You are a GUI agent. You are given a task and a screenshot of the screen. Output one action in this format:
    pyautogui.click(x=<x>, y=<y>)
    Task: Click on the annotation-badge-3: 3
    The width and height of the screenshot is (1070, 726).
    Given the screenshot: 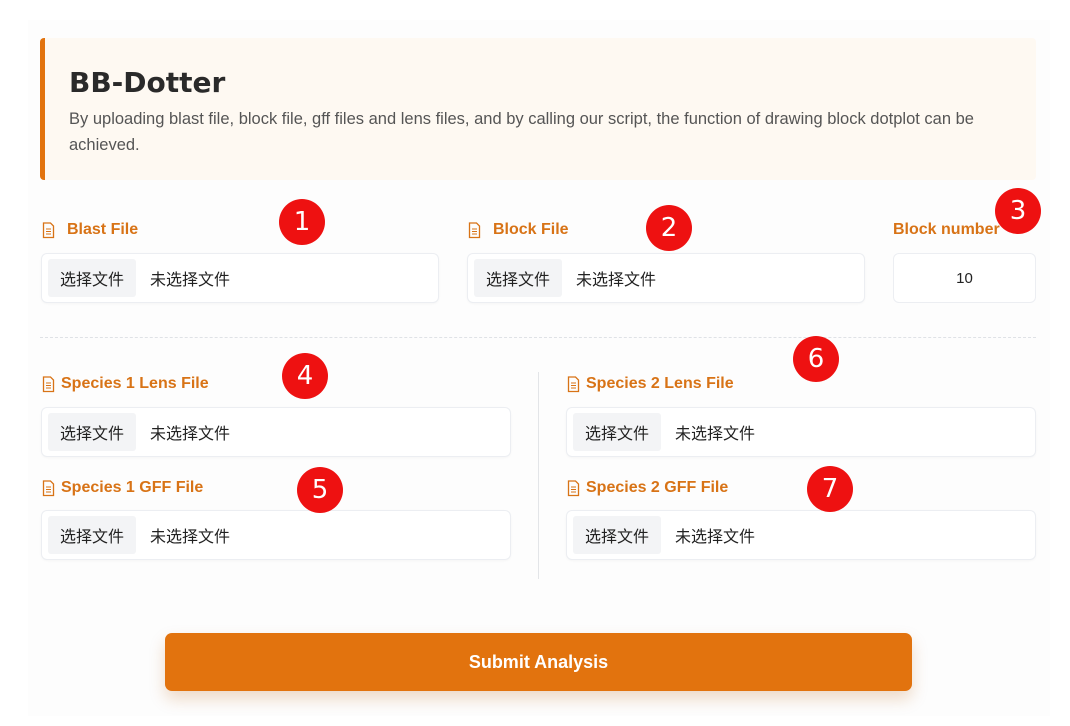 What is the action you would take?
    pyautogui.click(x=1018, y=211)
    